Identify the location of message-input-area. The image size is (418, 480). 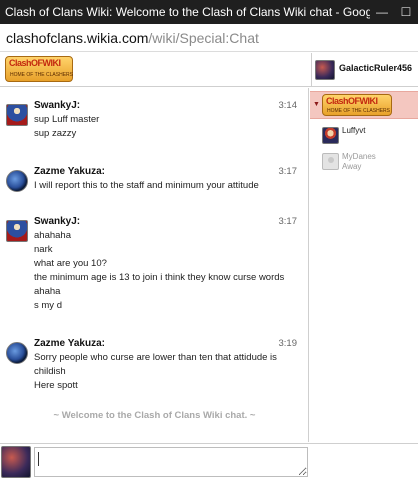
(209, 461).